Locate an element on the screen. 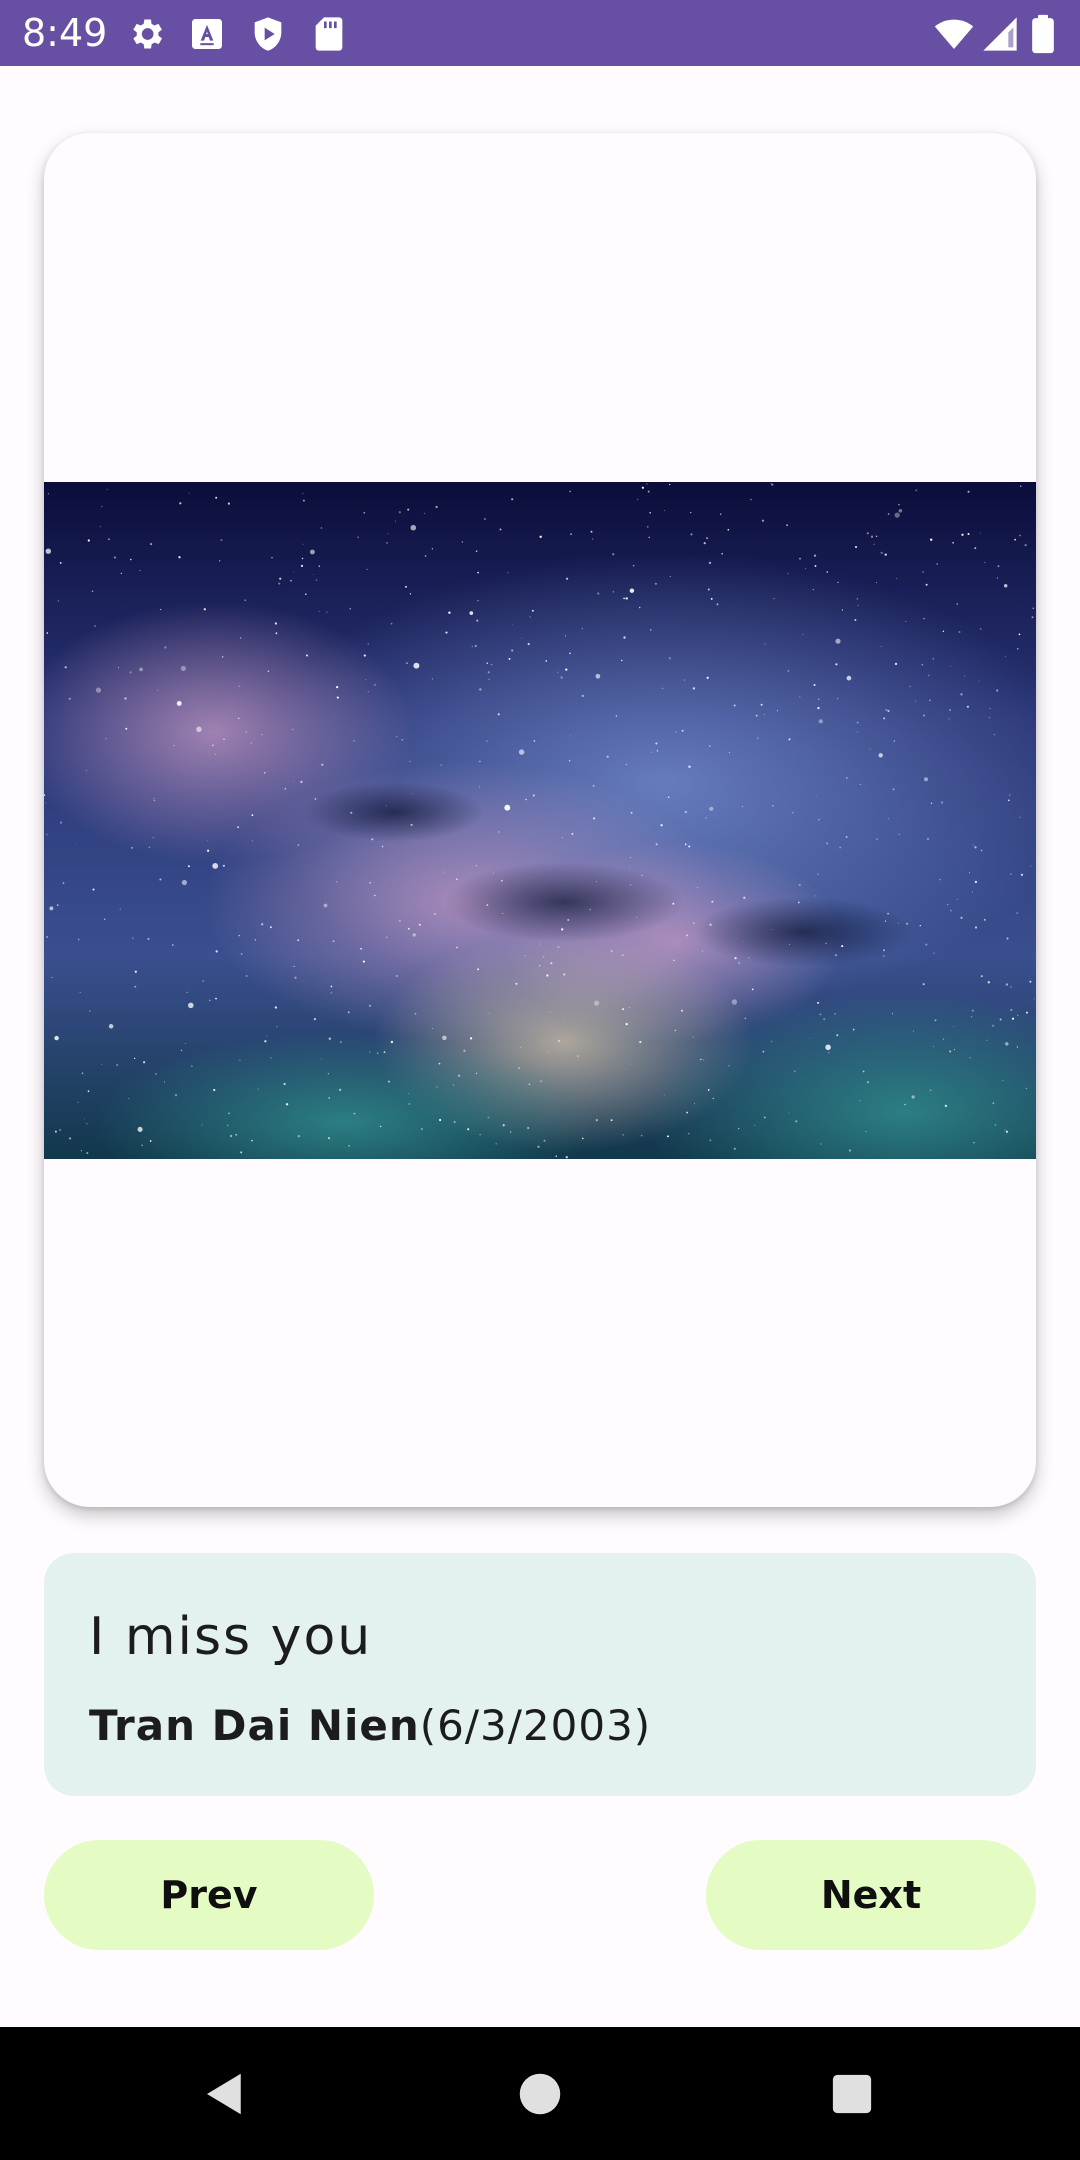 Image resolution: width=1080 pixels, height=2160 pixels. home-icon is located at coordinates (540, 2094).